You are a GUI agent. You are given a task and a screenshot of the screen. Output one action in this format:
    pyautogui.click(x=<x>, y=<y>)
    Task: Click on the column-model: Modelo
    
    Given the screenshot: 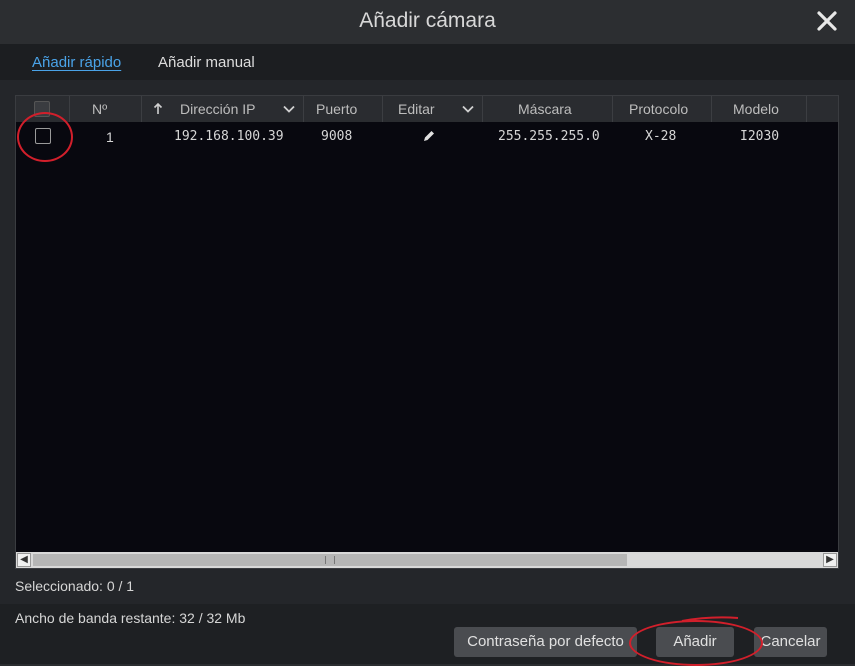 What is the action you would take?
    pyautogui.click(x=756, y=109)
    